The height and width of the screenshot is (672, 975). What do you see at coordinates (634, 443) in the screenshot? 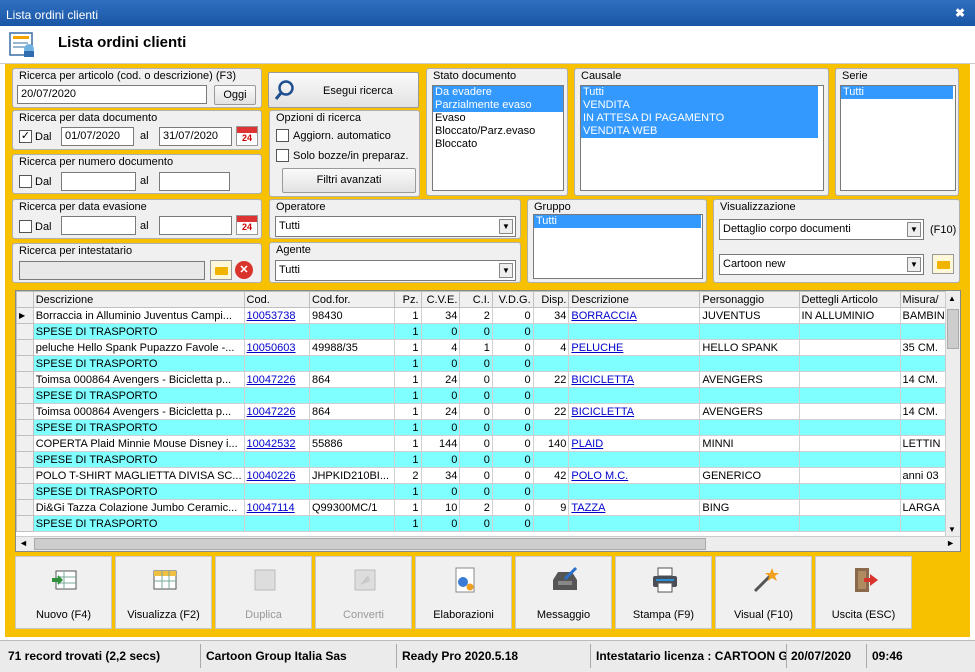
I see `table-cell: PLAID` at bounding box center [634, 443].